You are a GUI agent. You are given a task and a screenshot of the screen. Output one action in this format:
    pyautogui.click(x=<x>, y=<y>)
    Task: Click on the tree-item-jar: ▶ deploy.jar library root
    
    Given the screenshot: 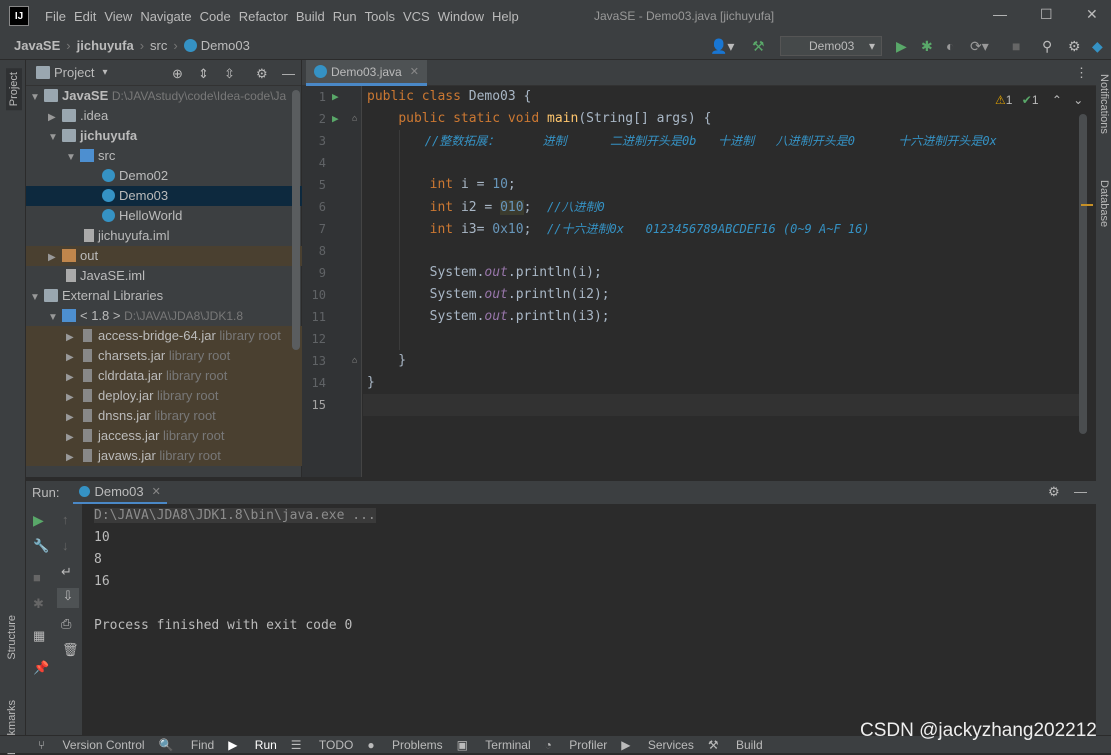 What is the action you would take?
    pyautogui.click(x=164, y=396)
    